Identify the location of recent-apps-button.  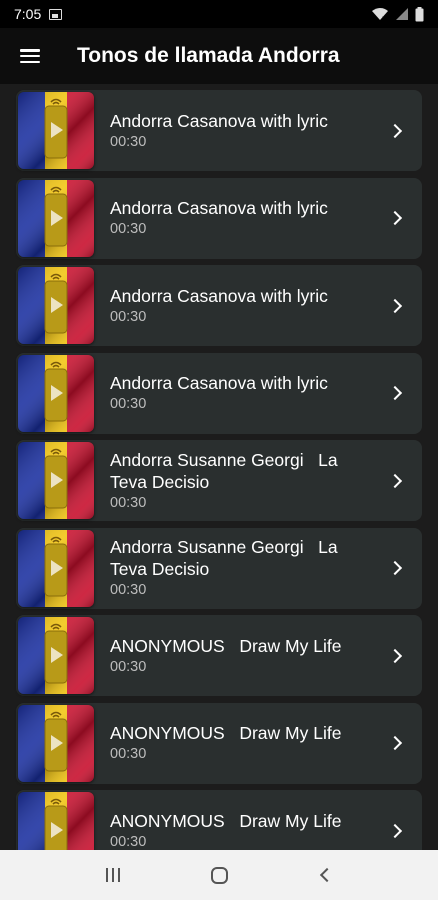
(113, 875).